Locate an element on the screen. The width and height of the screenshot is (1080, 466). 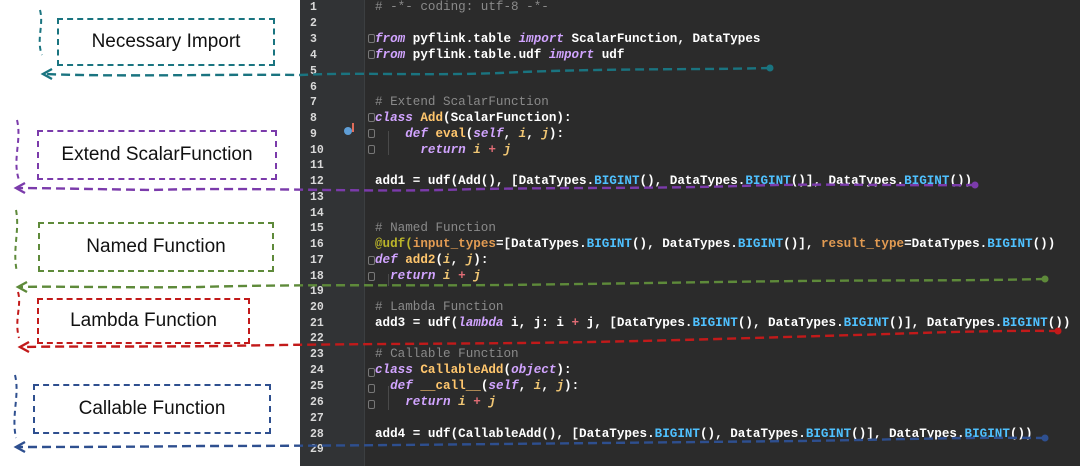
named-connector is located at coordinates (532, 283).